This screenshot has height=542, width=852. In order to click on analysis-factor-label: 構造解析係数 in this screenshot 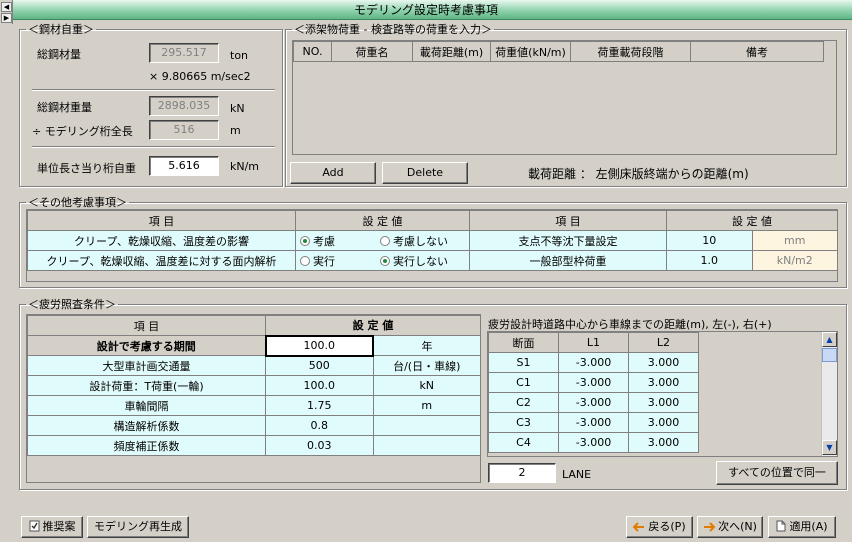, I will do `click(146, 425)`.